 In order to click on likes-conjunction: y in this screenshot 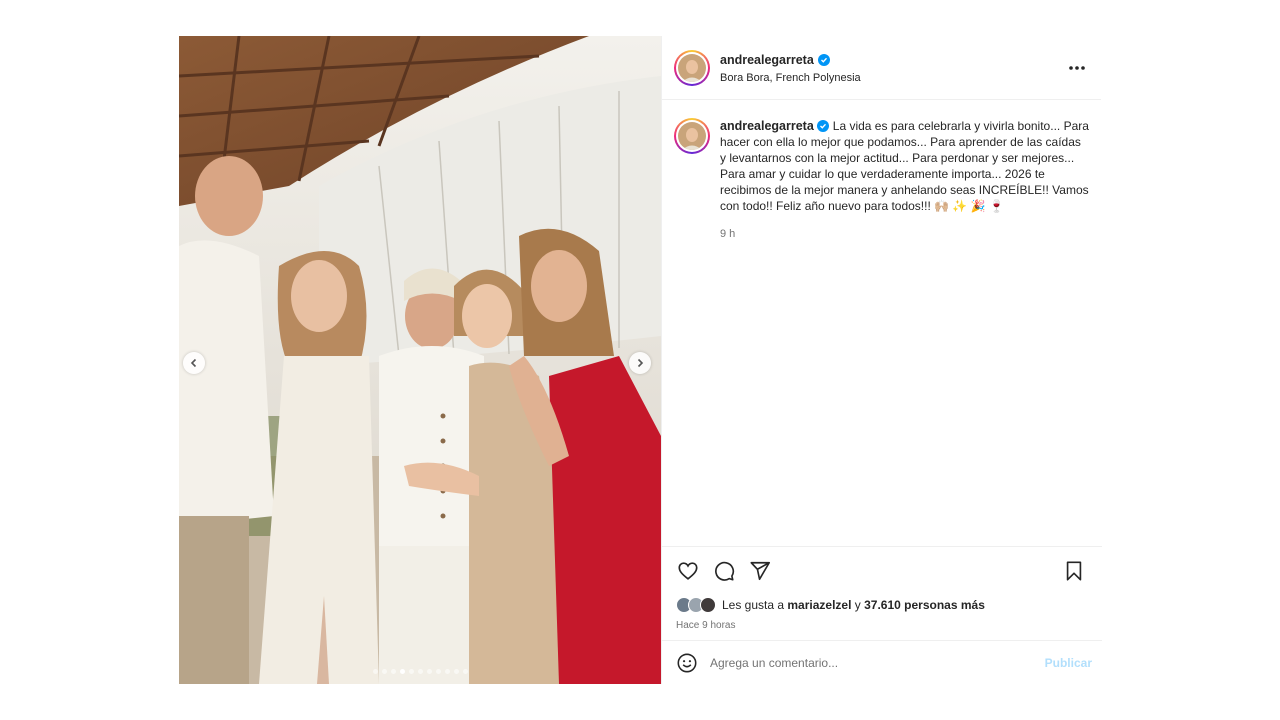, I will do `click(857, 605)`.